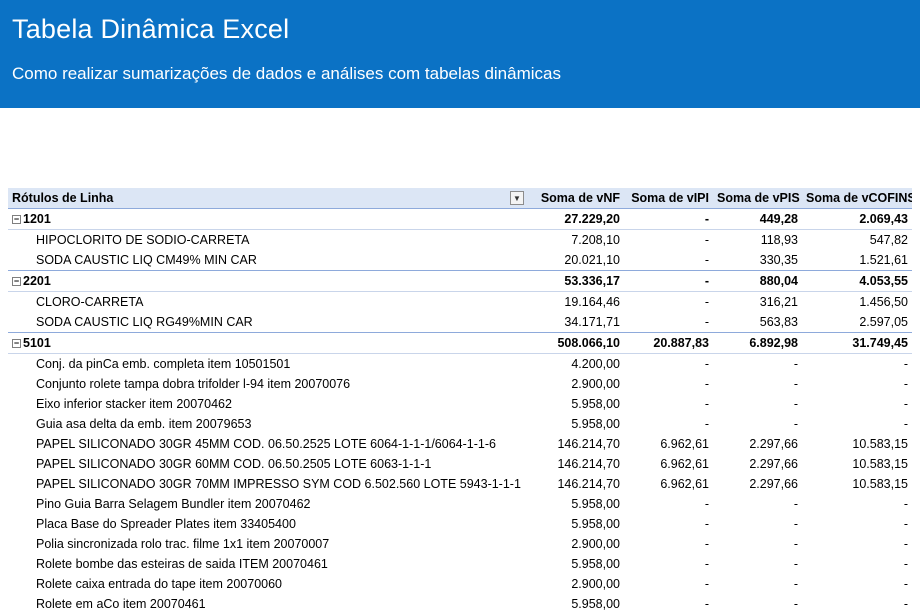 This screenshot has width=920, height=614. Describe the element at coordinates (268, 424) in the screenshot. I see `item-name: Guia asa delta da emb. item 20079653` at that location.